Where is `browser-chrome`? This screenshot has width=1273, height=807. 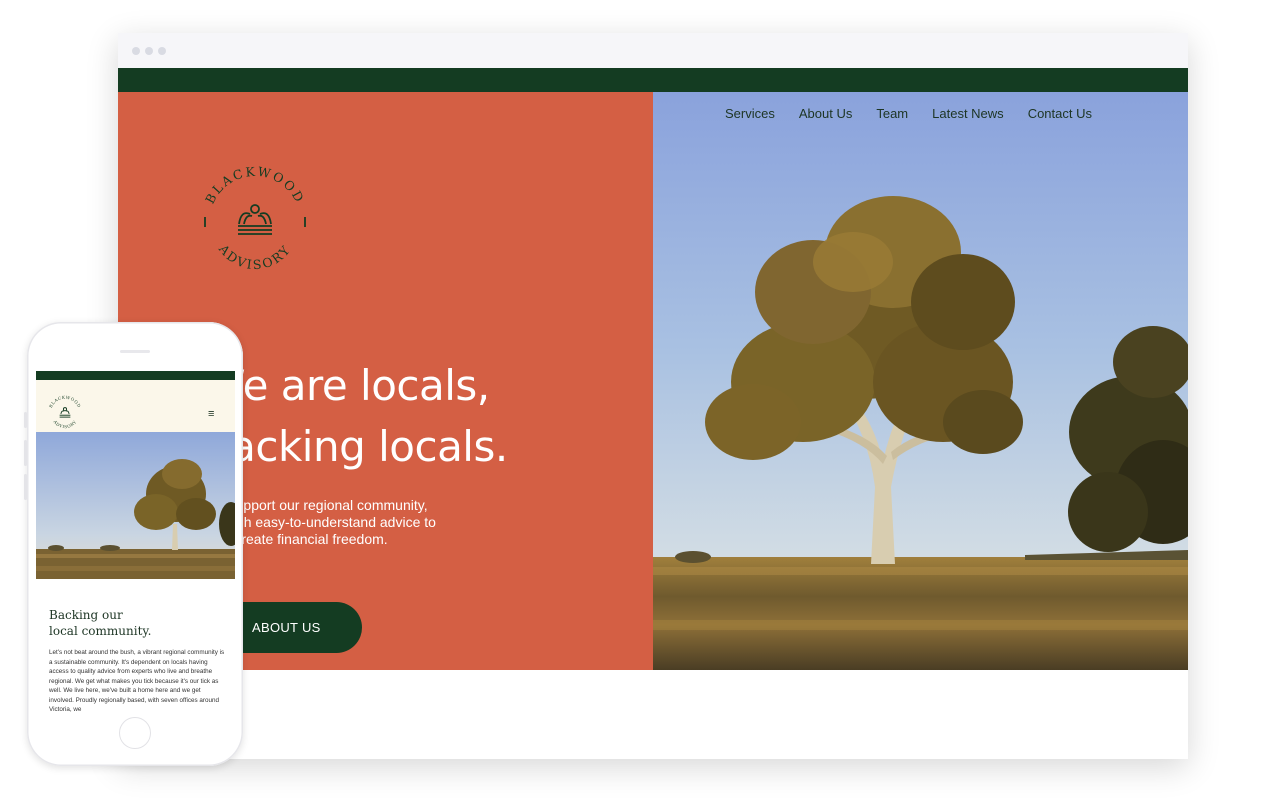 browser-chrome is located at coordinates (653, 50).